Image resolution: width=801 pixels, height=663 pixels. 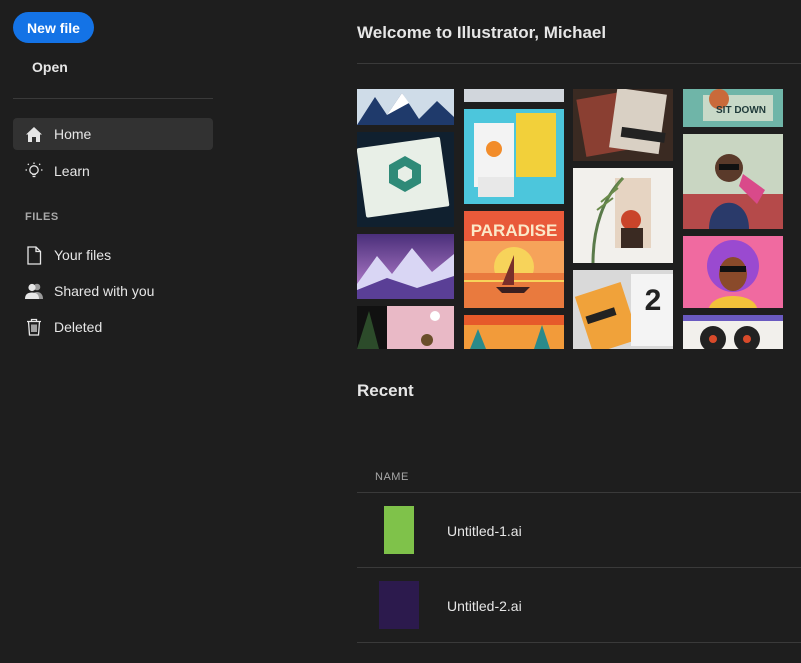 I want to click on gallery-image: PARADISE, so click(x=514, y=259).